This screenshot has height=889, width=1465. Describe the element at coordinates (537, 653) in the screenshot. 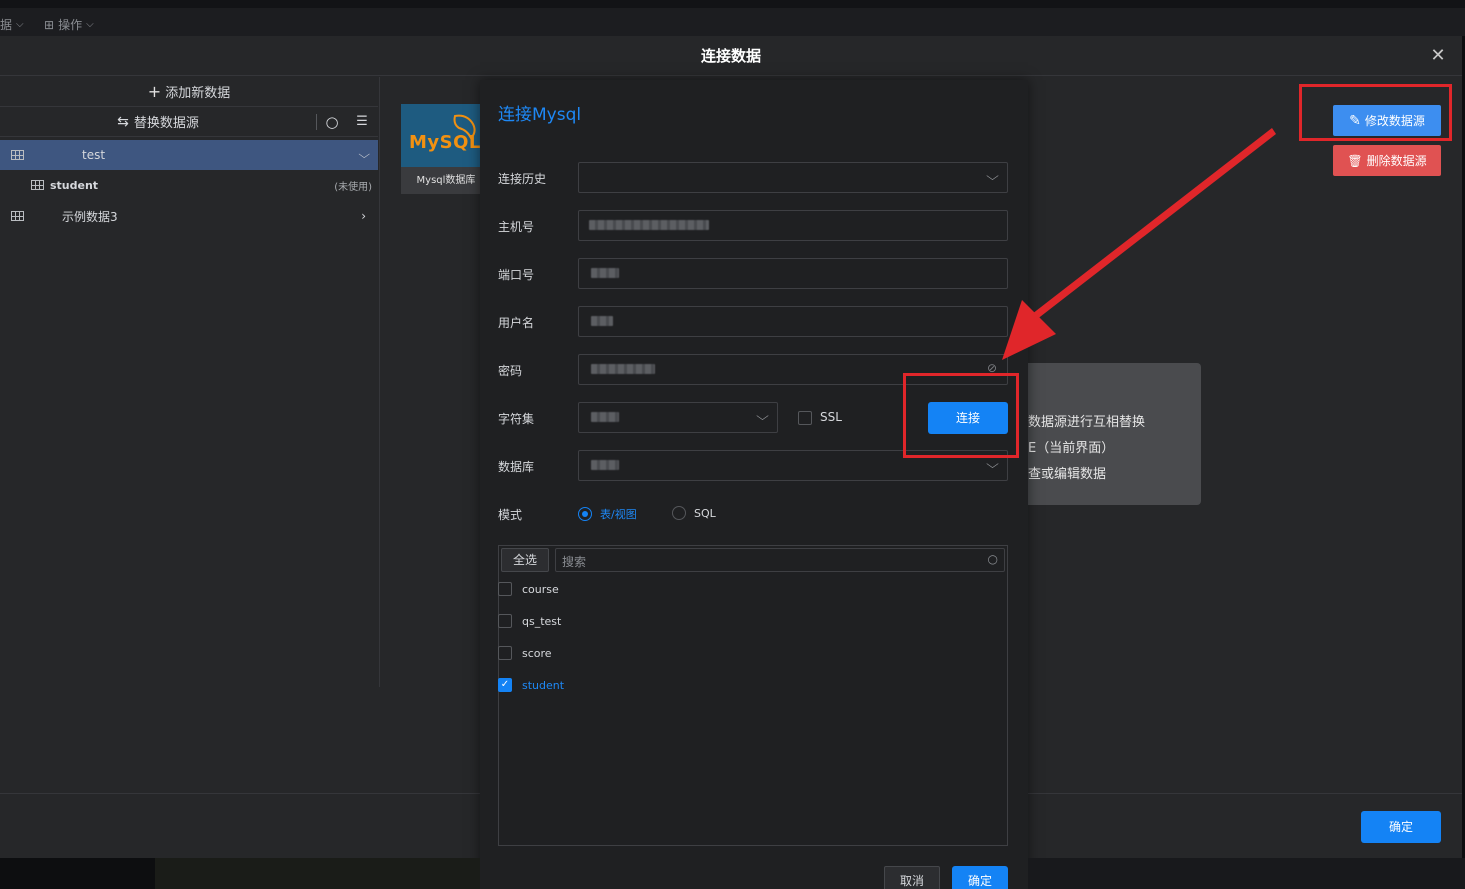

I see `table-name: score` at that location.